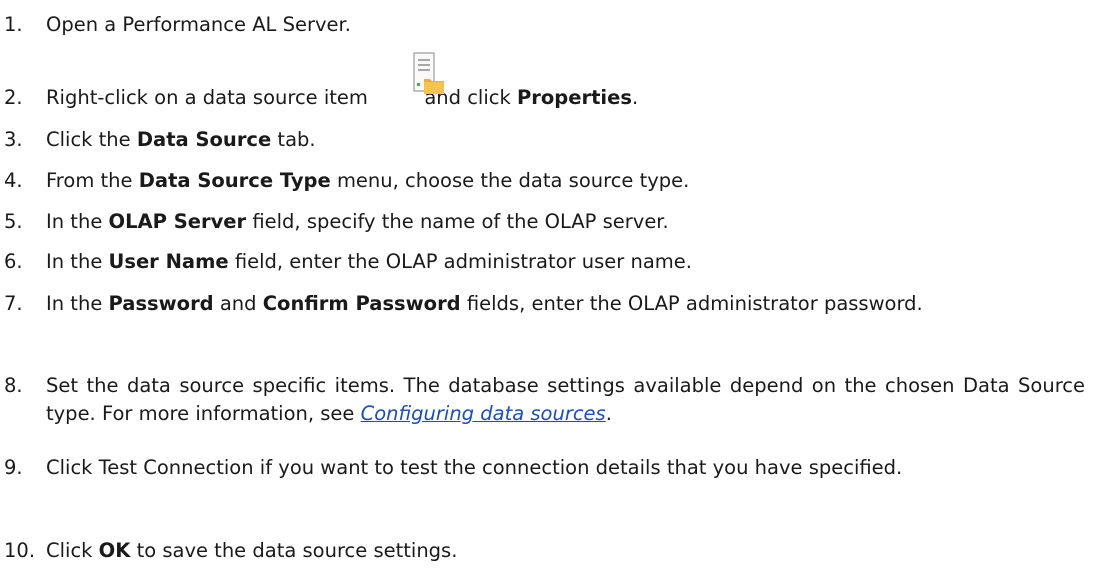  Describe the element at coordinates (88, 139) in the screenshot. I see `step-text-part: Click the` at that location.